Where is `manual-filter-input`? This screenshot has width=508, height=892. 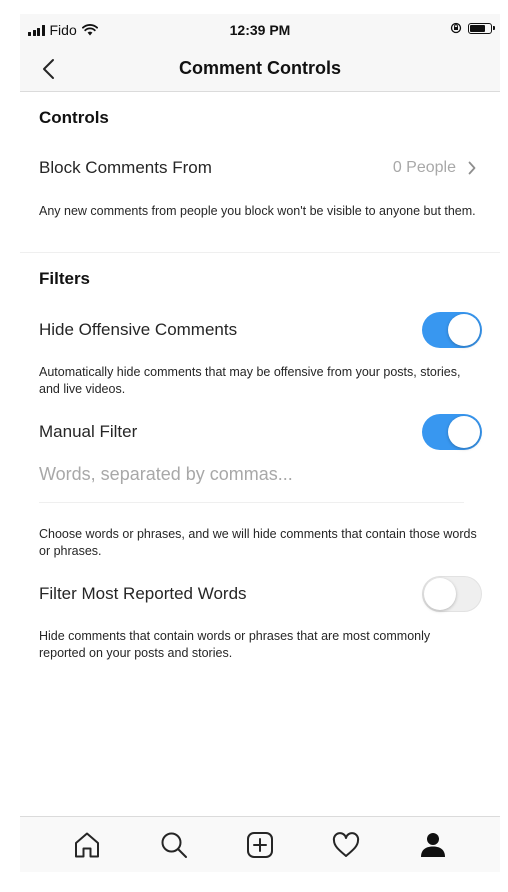
manual-filter-input is located at coordinates (251, 474).